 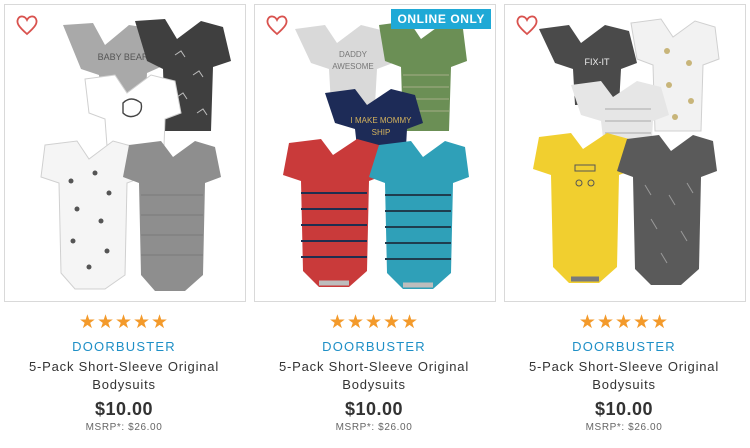 What do you see at coordinates (419, 215) in the screenshot?
I see `bodysuit-teal-stripe` at bounding box center [419, 215].